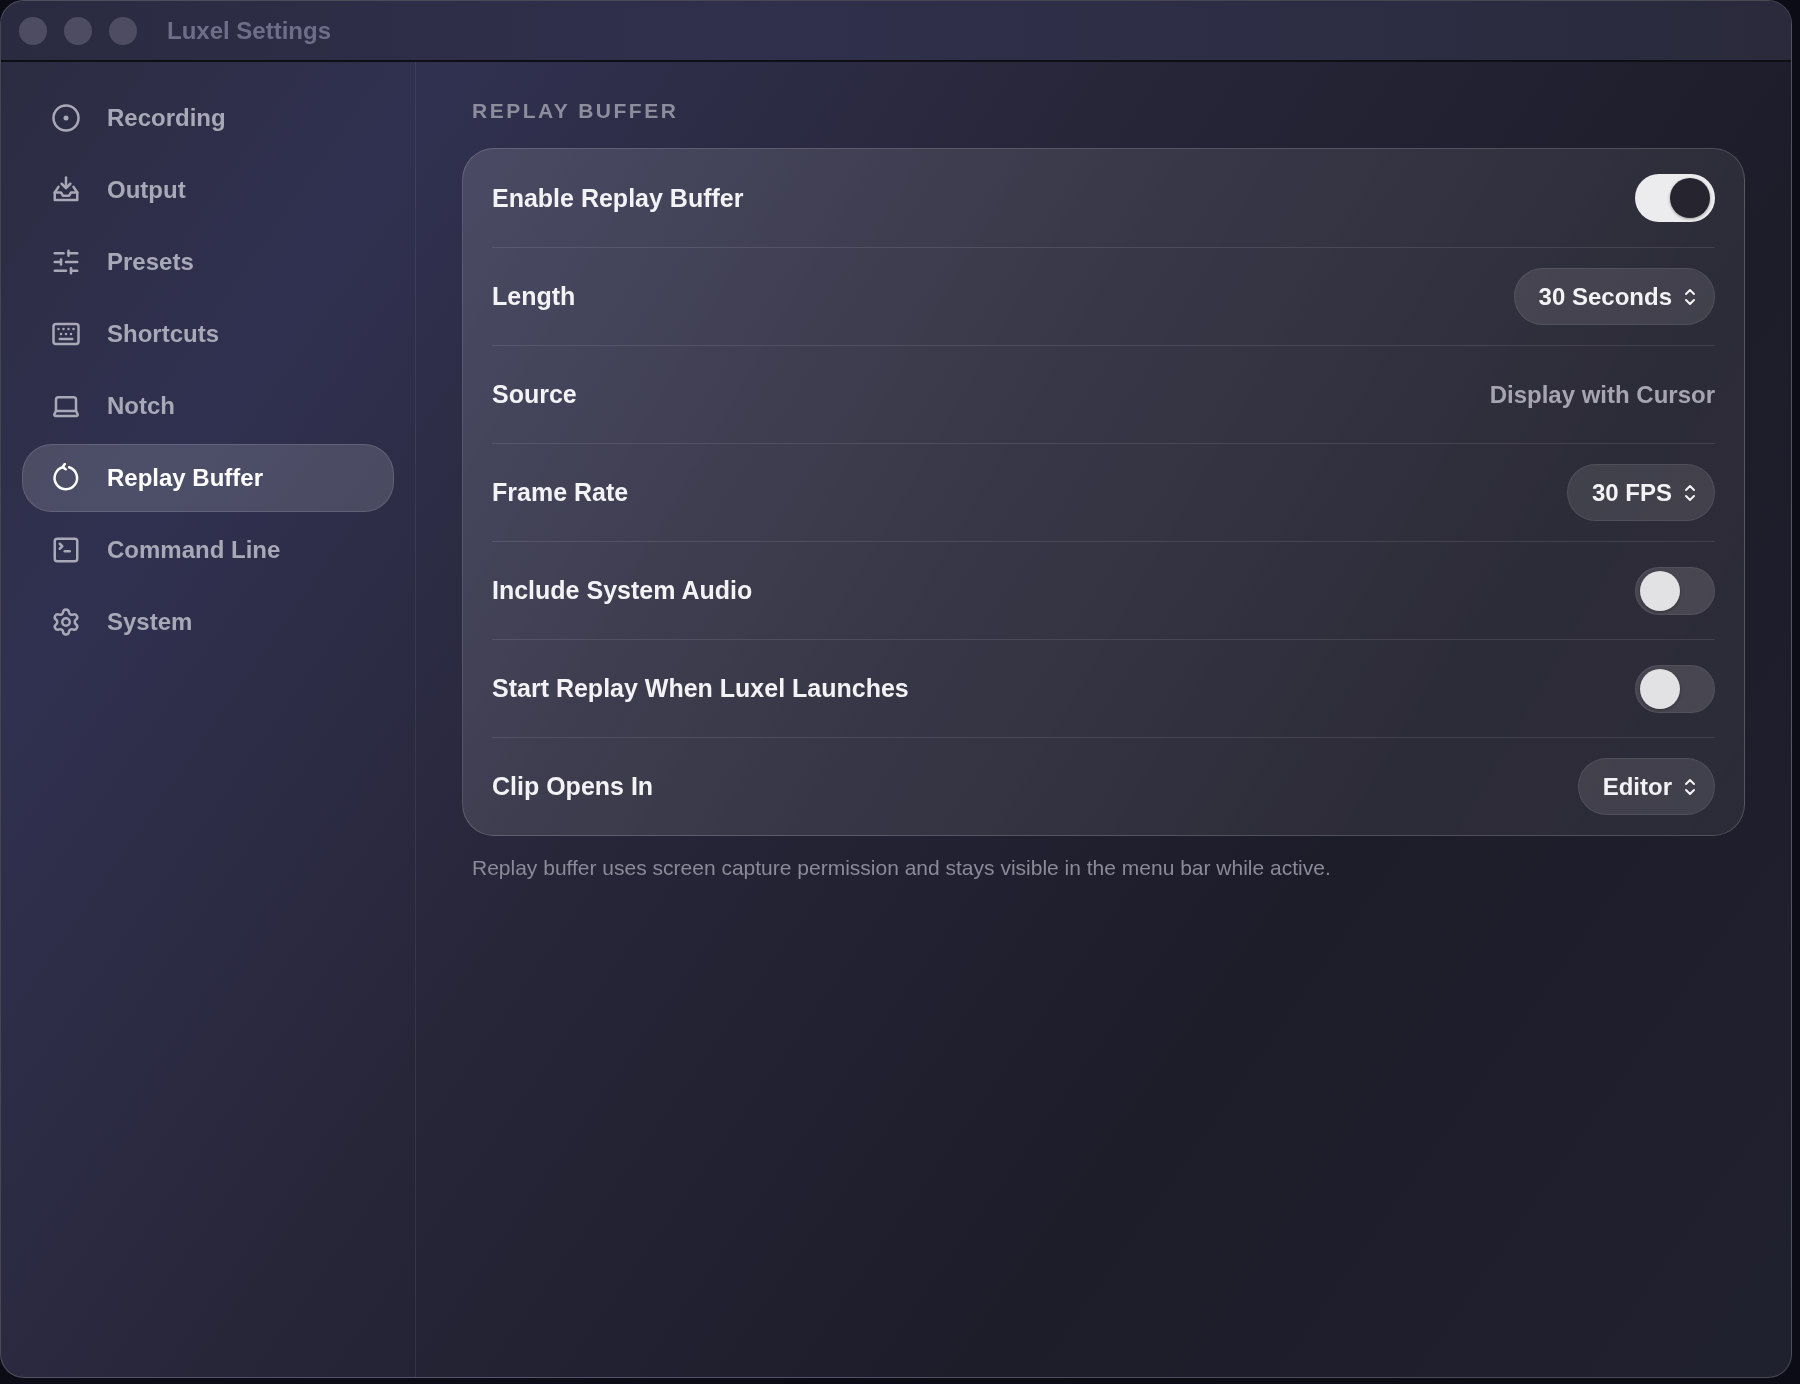  Describe the element at coordinates (1646, 786) in the screenshot. I see `dropdown-button: Editor` at that location.